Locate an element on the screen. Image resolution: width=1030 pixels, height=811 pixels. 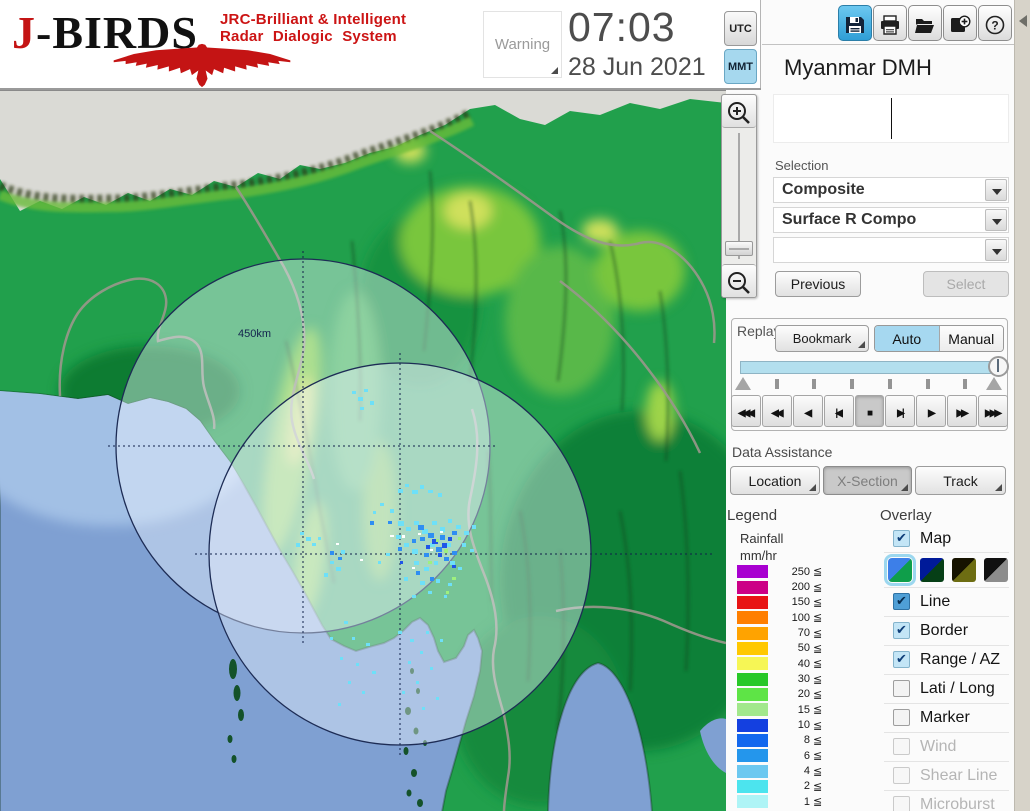
chevron-down-icon is located at coordinates (997, 192).